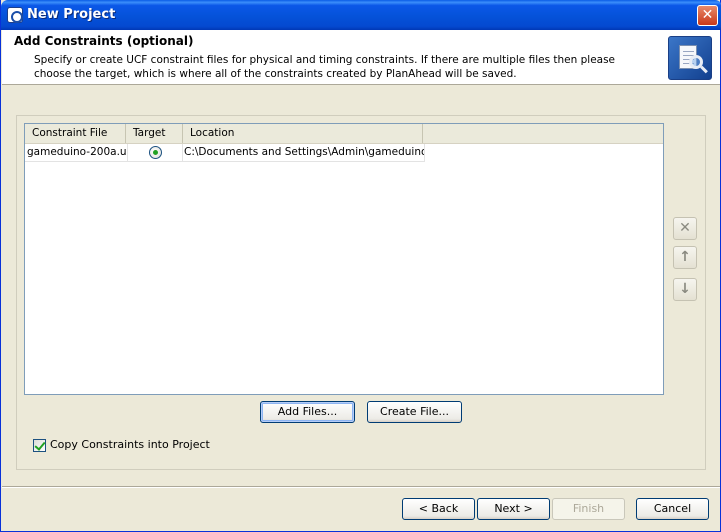  I want to click on page-title: Add Constraints (optional), so click(104, 41).